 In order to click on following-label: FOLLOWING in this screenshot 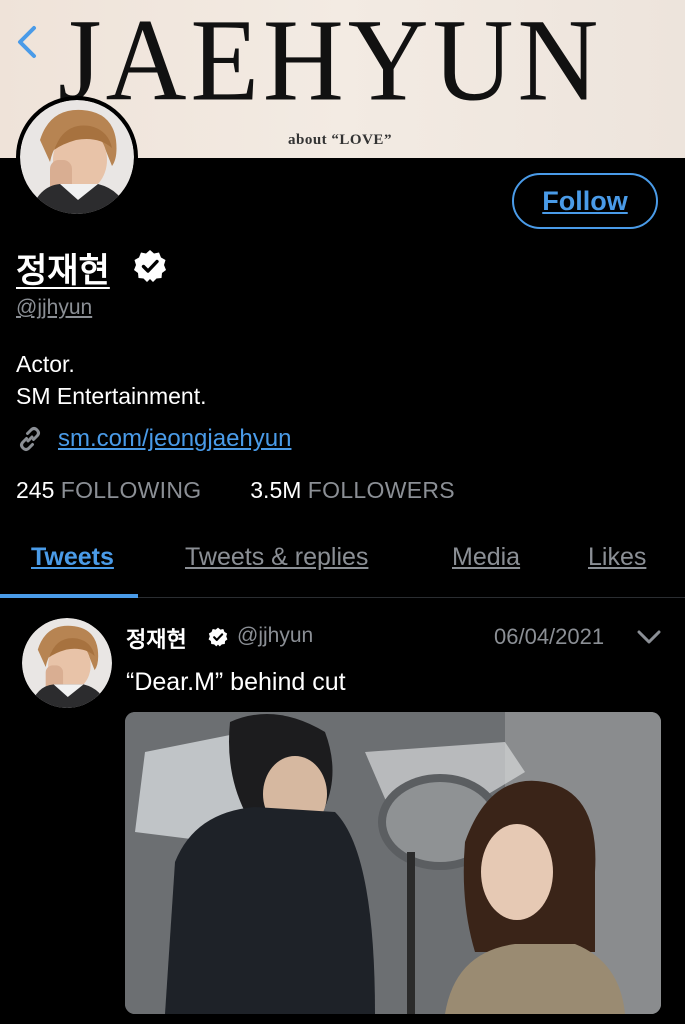, I will do `click(131, 490)`.